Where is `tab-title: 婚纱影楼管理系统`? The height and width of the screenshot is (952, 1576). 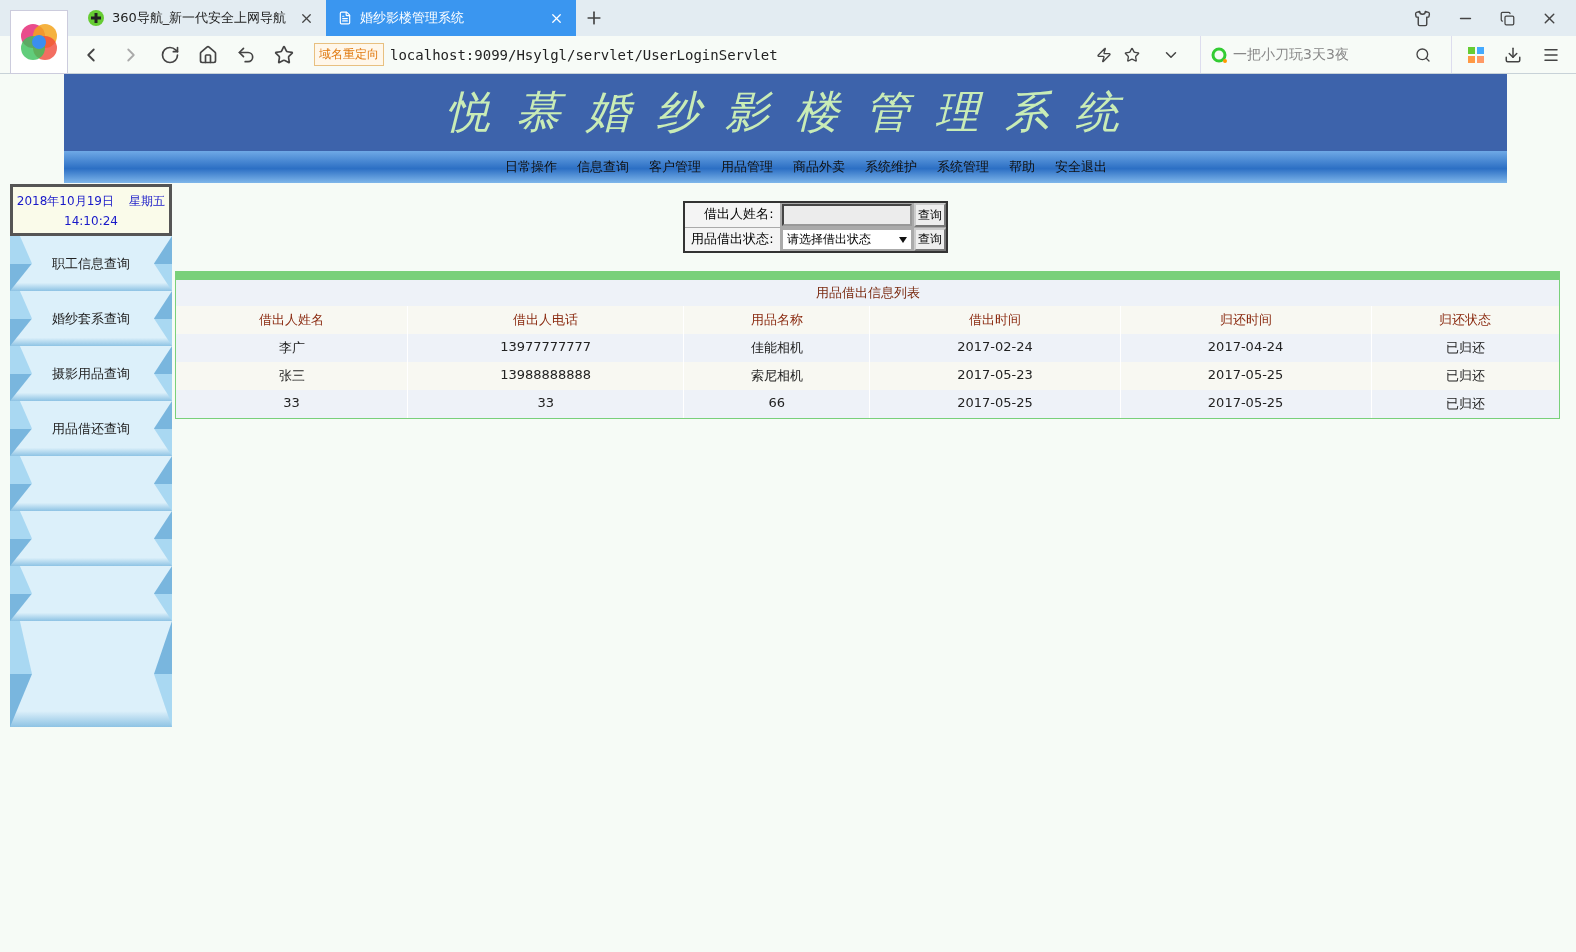 tab-title: 婚纱影楼管理系统 is located at coordinates (412, 18).